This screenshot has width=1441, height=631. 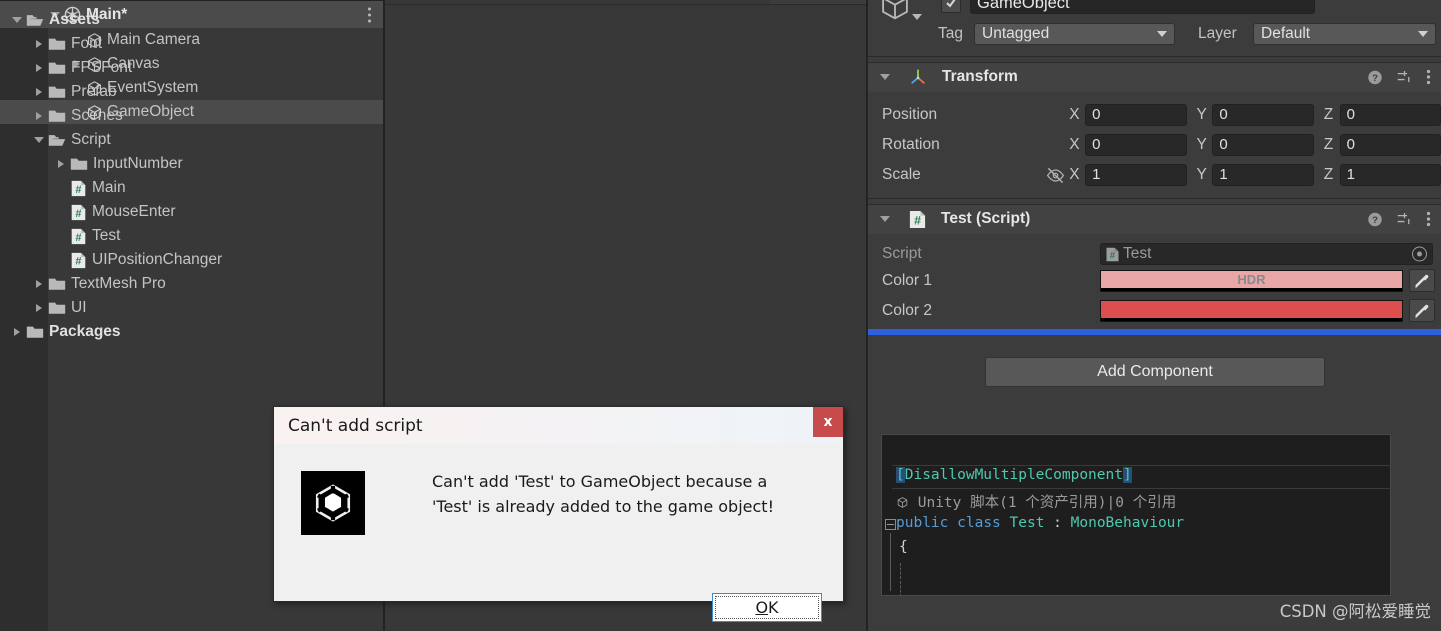 I want to click on ok-button: OK, so click(x=767, y=607).